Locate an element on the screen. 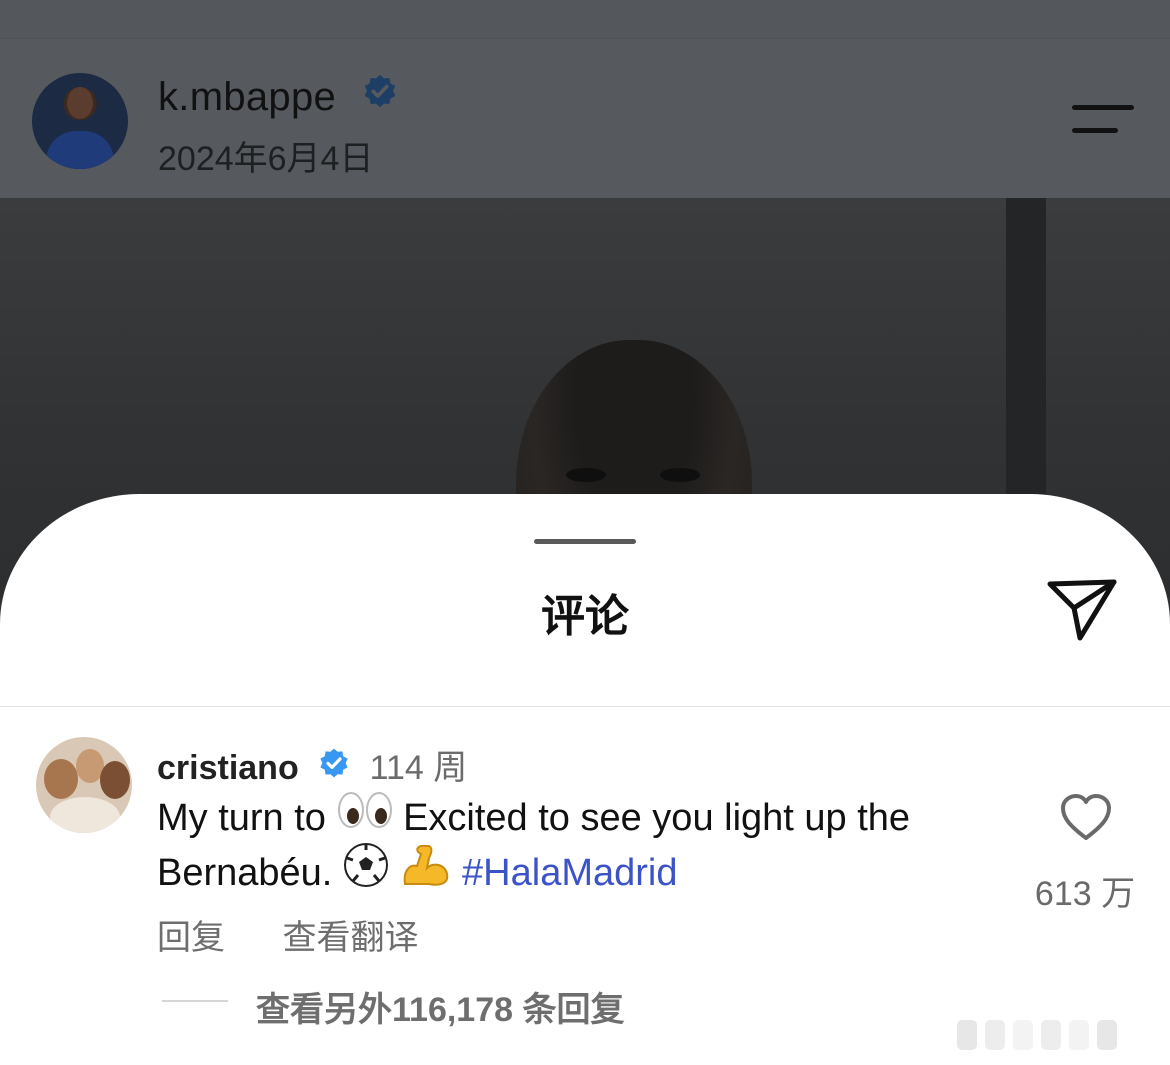  replies-divider-line is located at coordinates (195, 1001).